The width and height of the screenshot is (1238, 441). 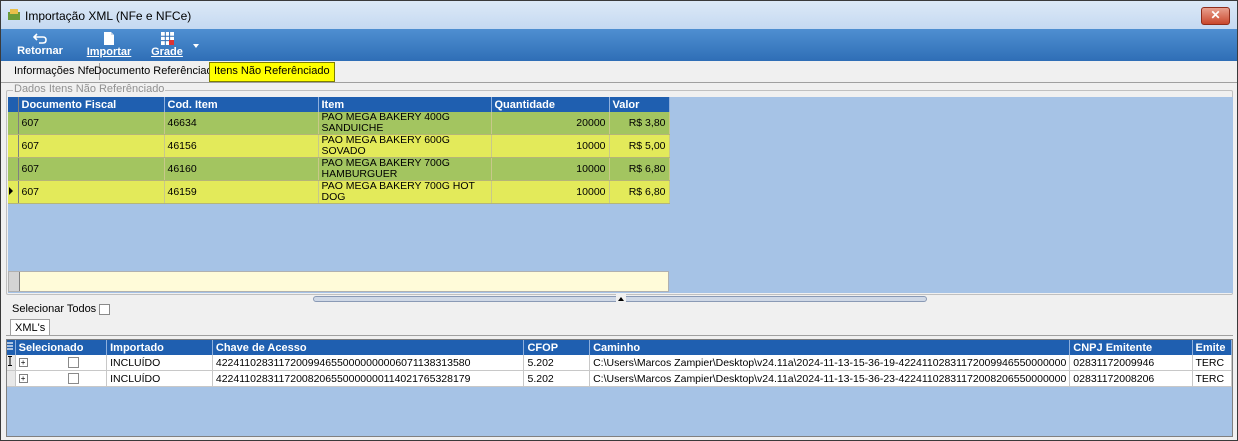 I want to click on col-selecionado: Selecionado, so click(x=61, y=347).